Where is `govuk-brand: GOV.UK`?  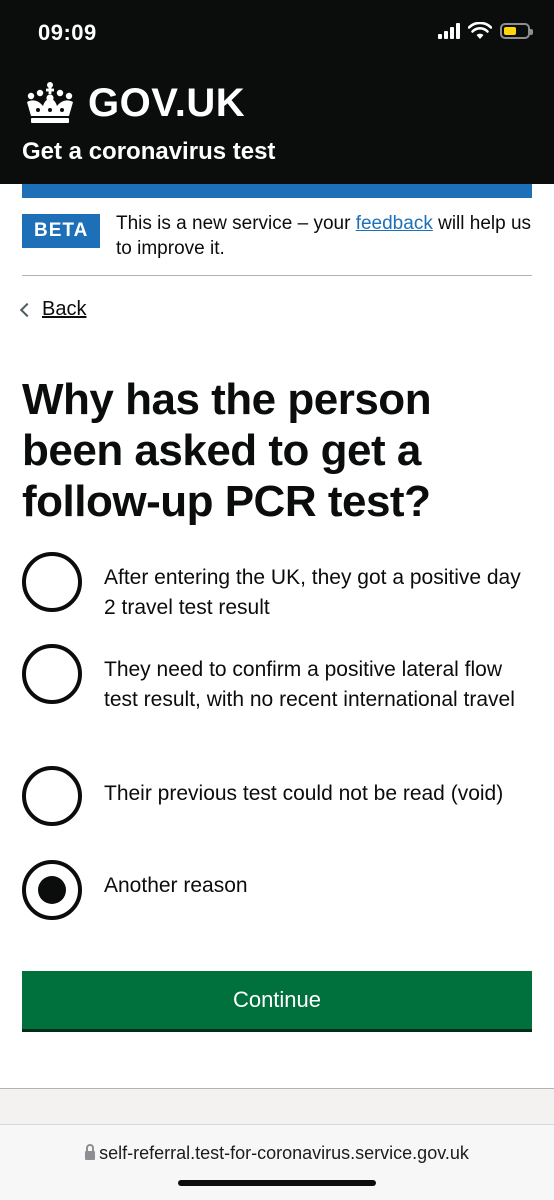 govuk-brand: GOV.UK is located at coordinates (167, 102).